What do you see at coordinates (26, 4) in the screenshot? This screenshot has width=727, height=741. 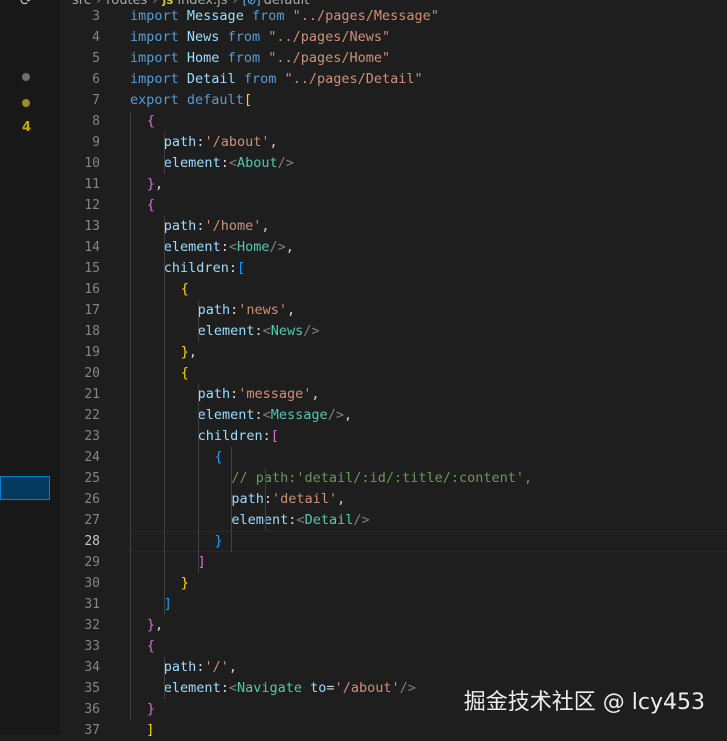 I see `refresh-icon: ⟳` at bounding box center [26, 4].